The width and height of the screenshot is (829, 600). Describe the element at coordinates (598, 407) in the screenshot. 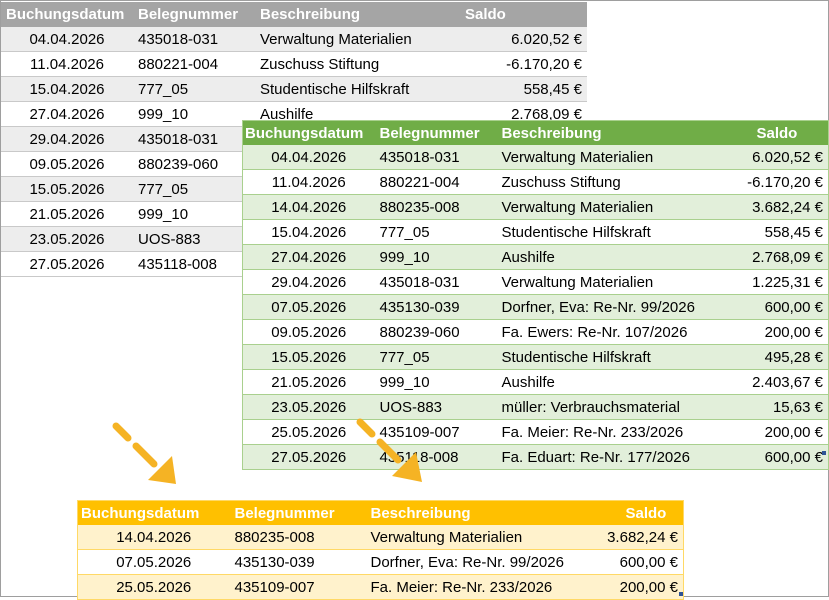

I see `cell-beschreibung: müller: Verbrauchsmaterial` at that location.